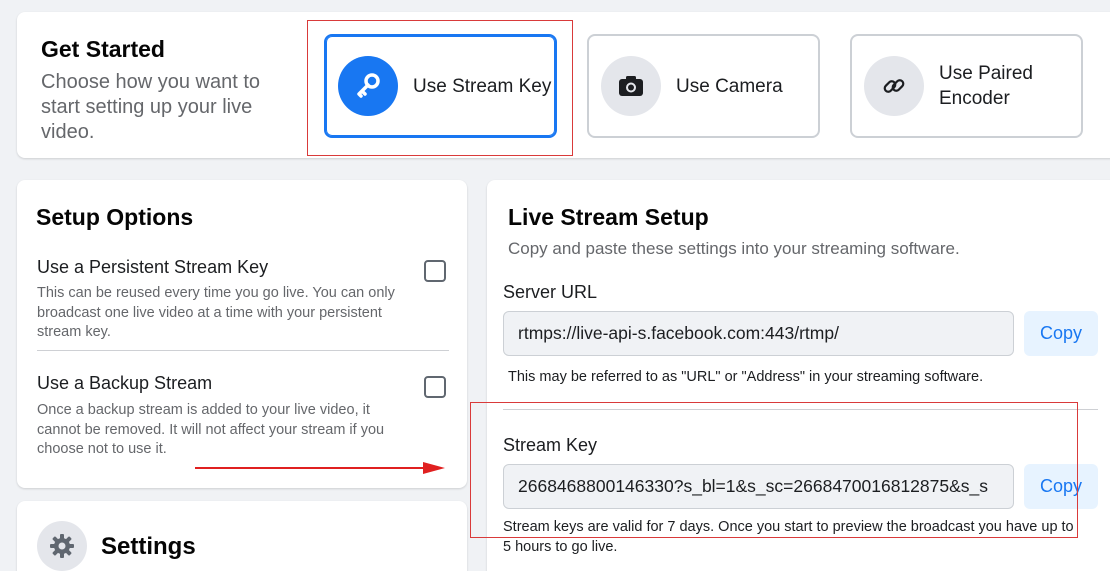 The width and height of the screenshot is (1110, 571). Describe the element at coordinates (986, 86) in the screenshot. I see `use-paired-encoder-label: Use Paired Encoder` at that location.